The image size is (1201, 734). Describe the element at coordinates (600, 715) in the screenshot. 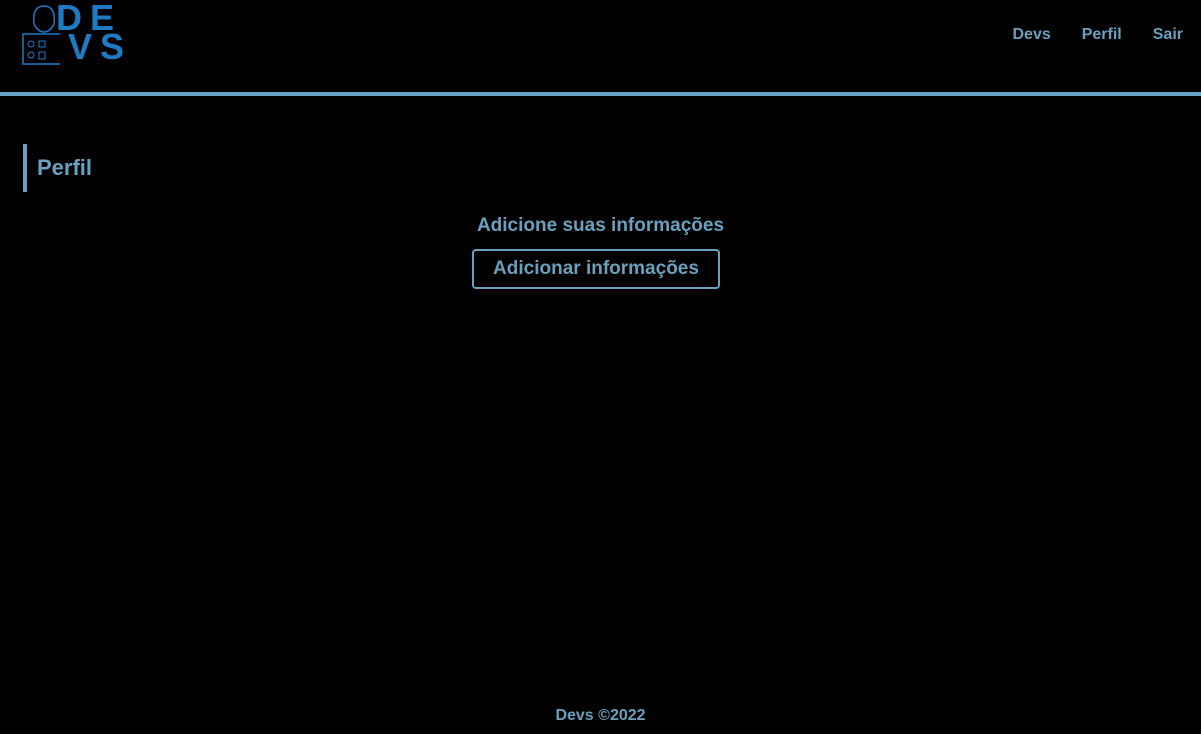

I see `footer-text: Devs ©2022` at that location.